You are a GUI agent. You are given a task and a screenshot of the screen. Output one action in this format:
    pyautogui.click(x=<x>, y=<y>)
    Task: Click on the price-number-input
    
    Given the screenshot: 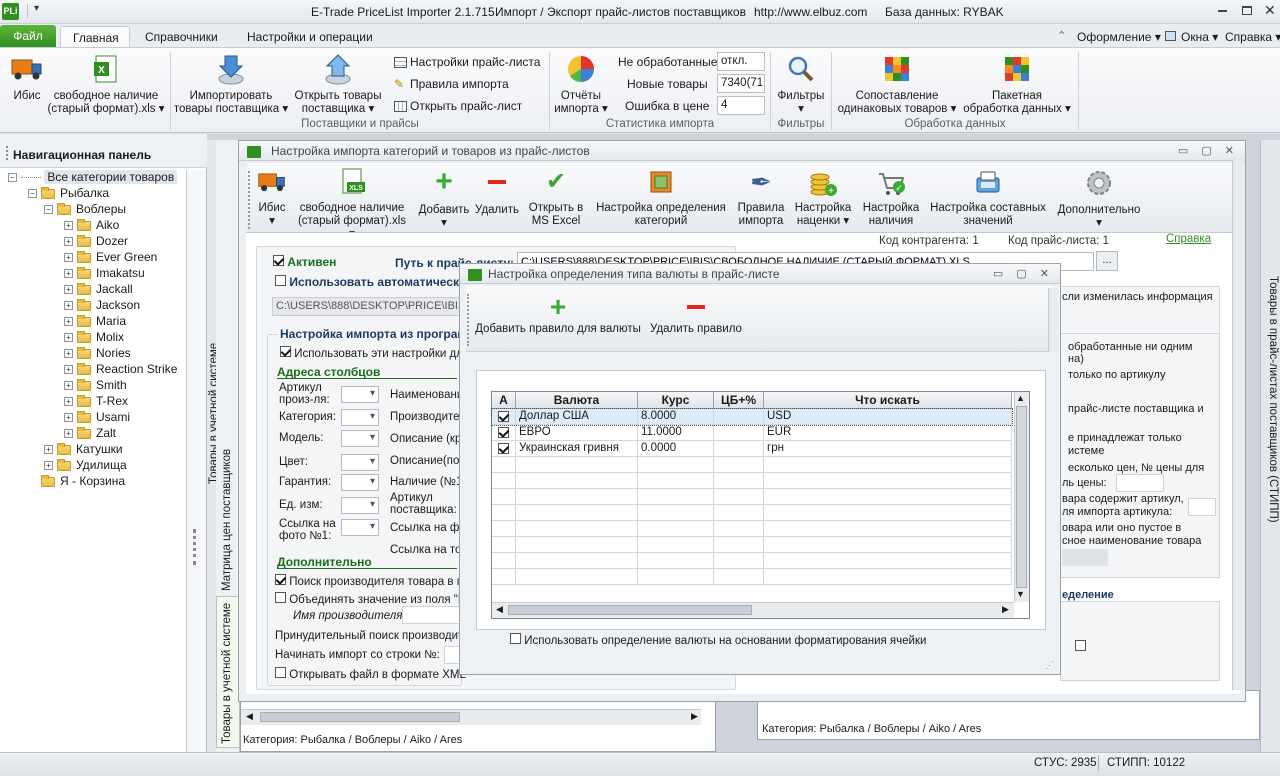 What is the action you would take?
    pyautogui.click(x=1140, y=483)
    